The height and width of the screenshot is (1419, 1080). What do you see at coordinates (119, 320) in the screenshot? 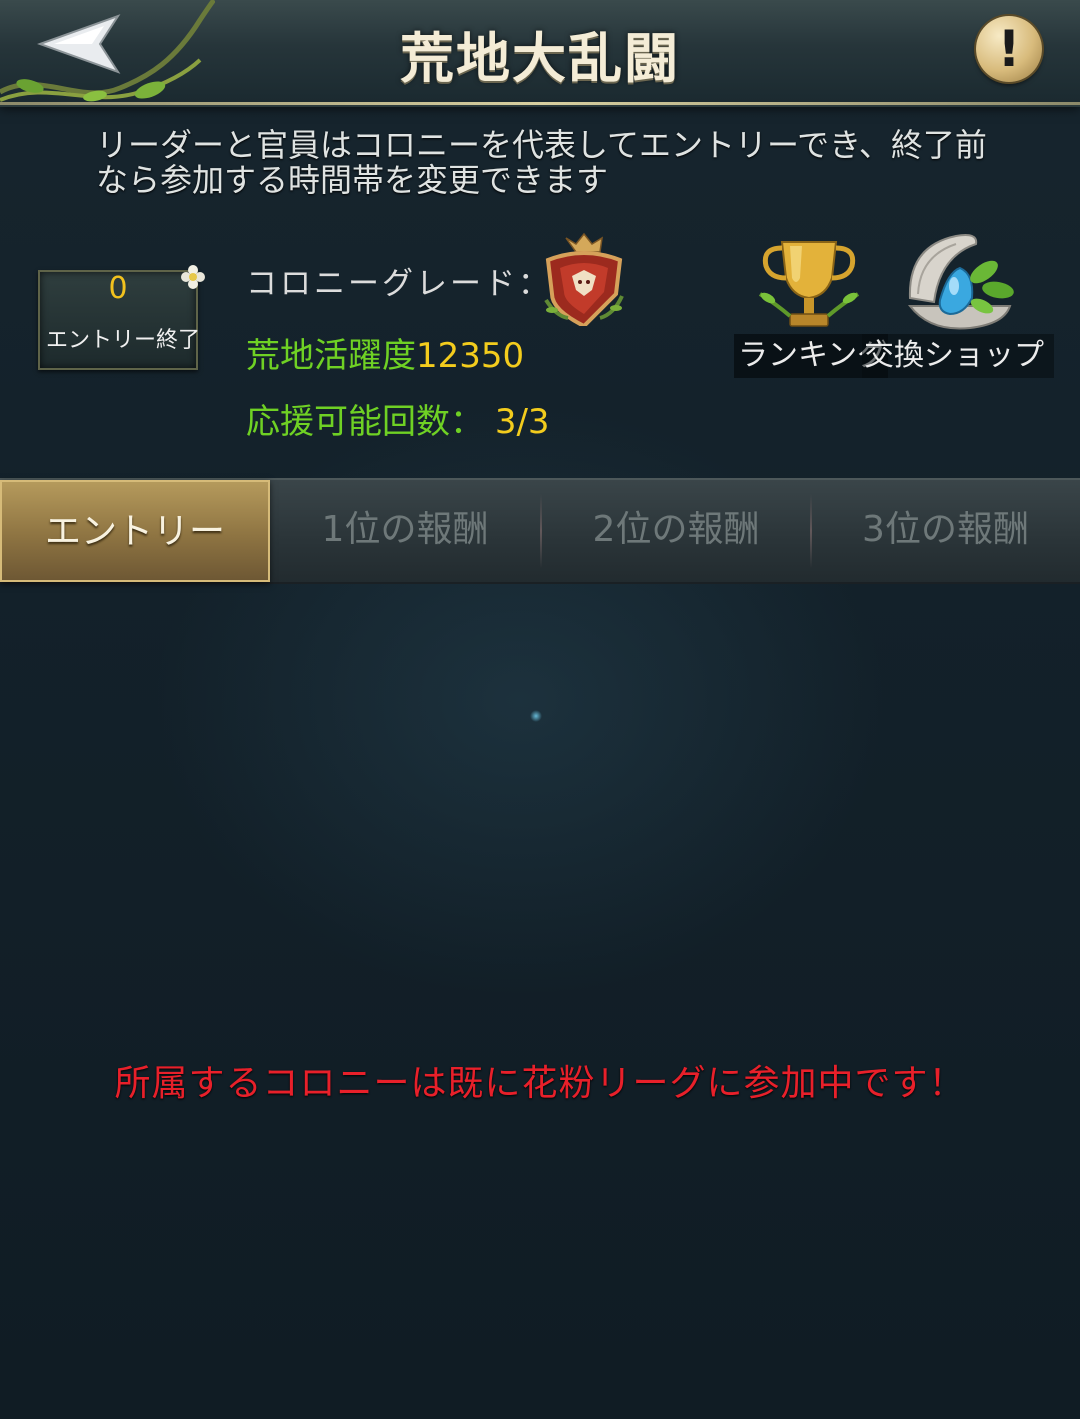
I see `entry-status-box: 0 エントリー終了` at bounding box center [119, 320].